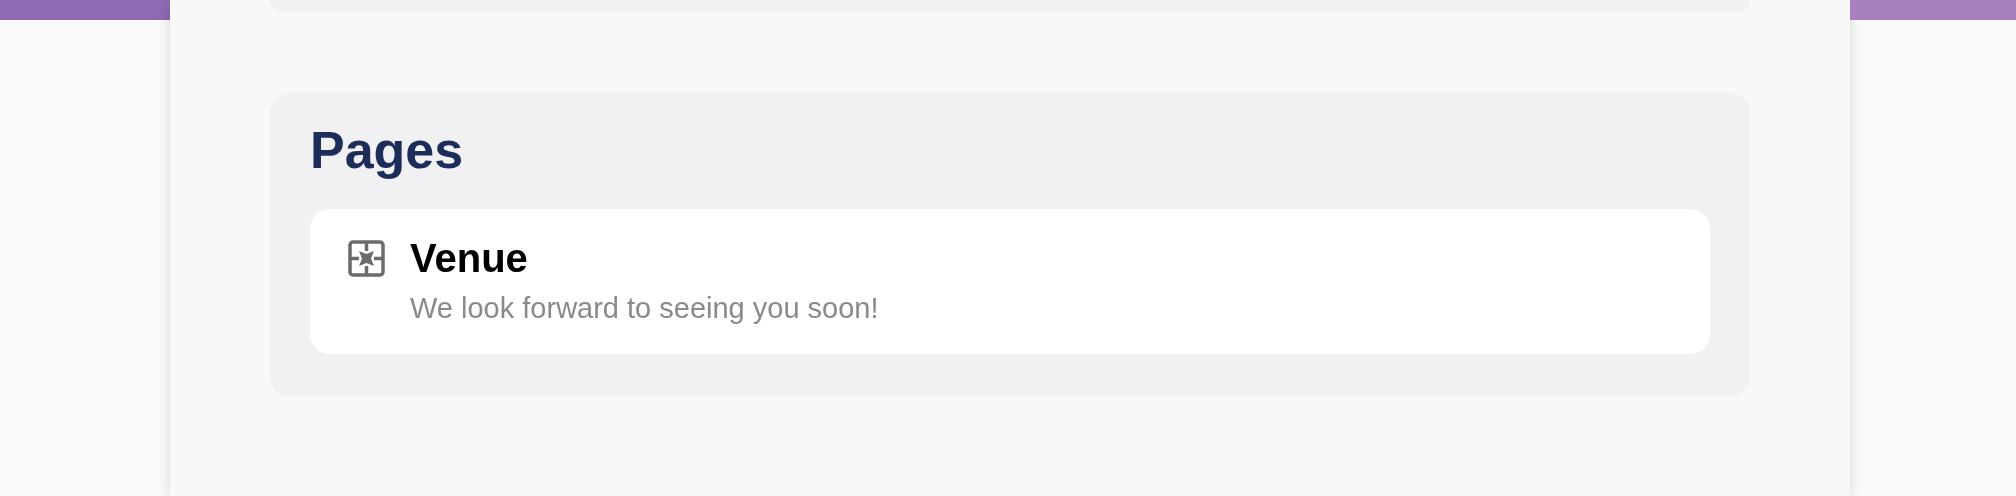 This screenshot has height=496, width=2016. Describe the element at coordinates (387, 150) in the screenshot. I see `section-title: Pages` at that location.